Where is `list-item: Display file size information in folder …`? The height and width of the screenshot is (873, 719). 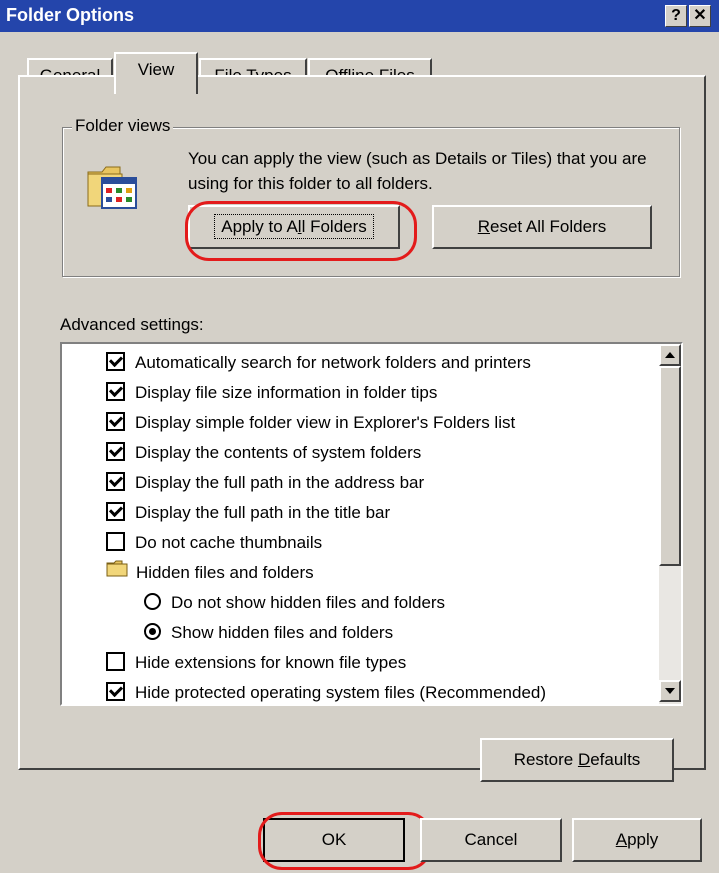
list-item: Display file size information in folder … is located at coordinates (271, 393).